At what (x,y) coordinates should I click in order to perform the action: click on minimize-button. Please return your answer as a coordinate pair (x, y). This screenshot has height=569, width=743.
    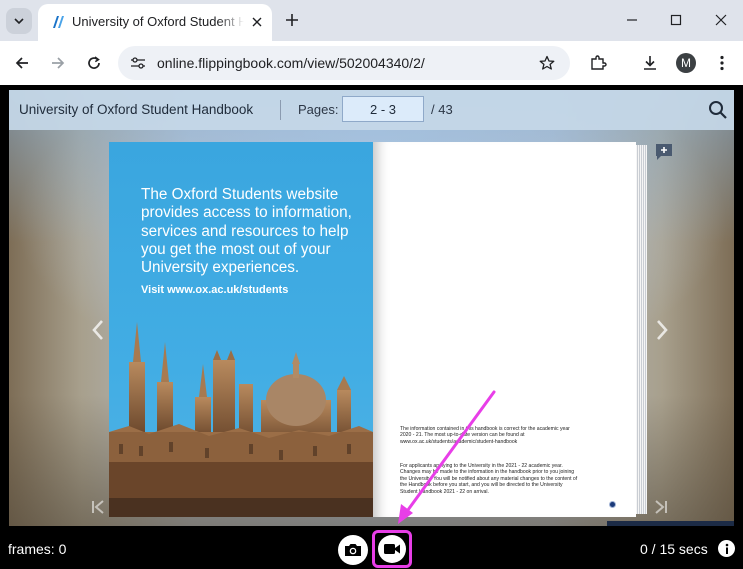
    Looking at the image, I should click on (632, 20).